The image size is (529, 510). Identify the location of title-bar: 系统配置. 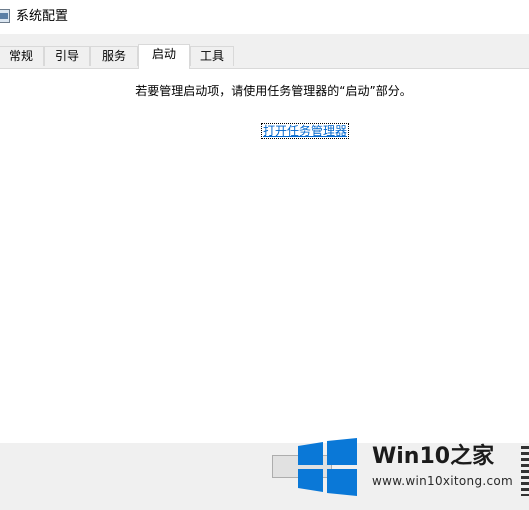
(264, 17).